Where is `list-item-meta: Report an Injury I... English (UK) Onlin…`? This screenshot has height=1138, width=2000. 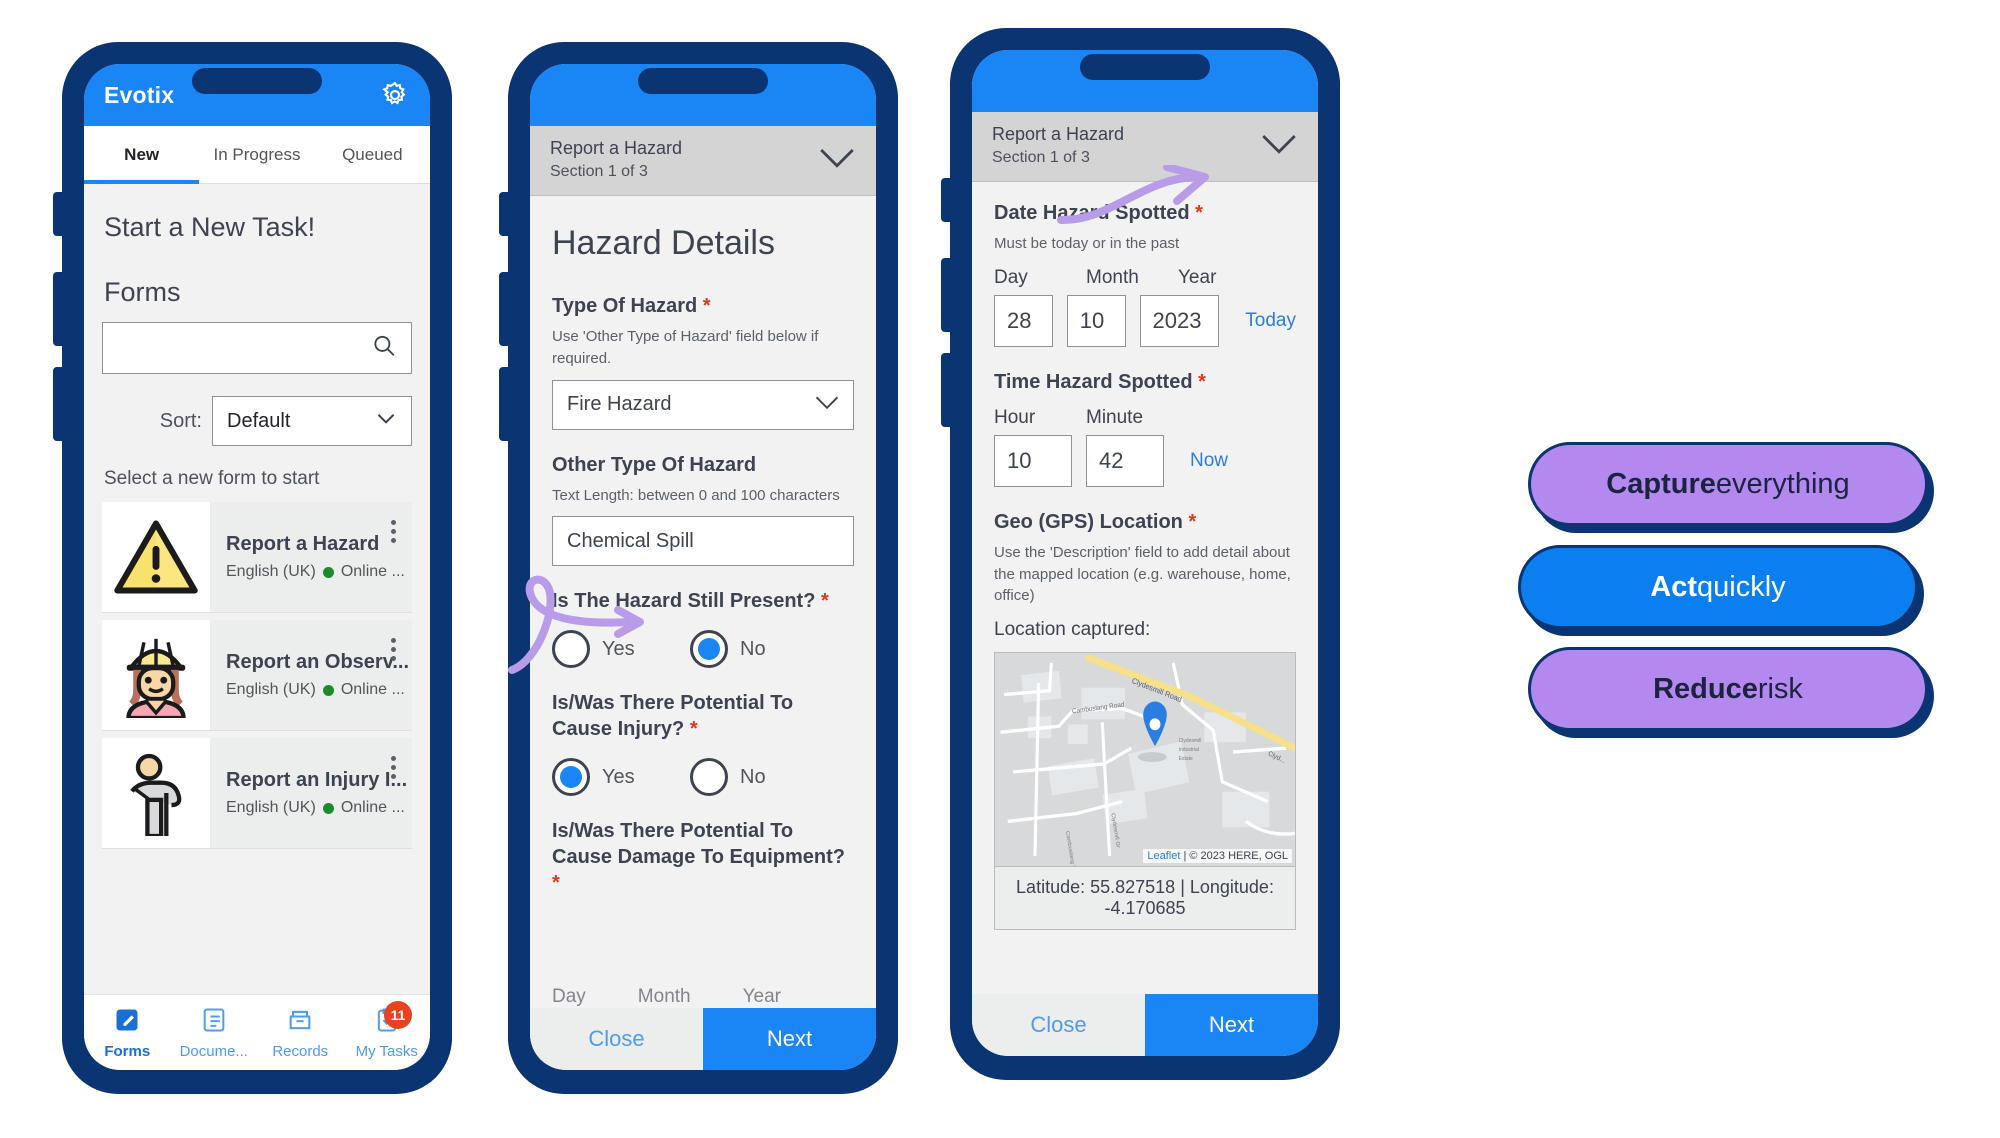 list-item-meta: Report an Injury I... English (UK) Onlin… is located at coordinates (311, 793).